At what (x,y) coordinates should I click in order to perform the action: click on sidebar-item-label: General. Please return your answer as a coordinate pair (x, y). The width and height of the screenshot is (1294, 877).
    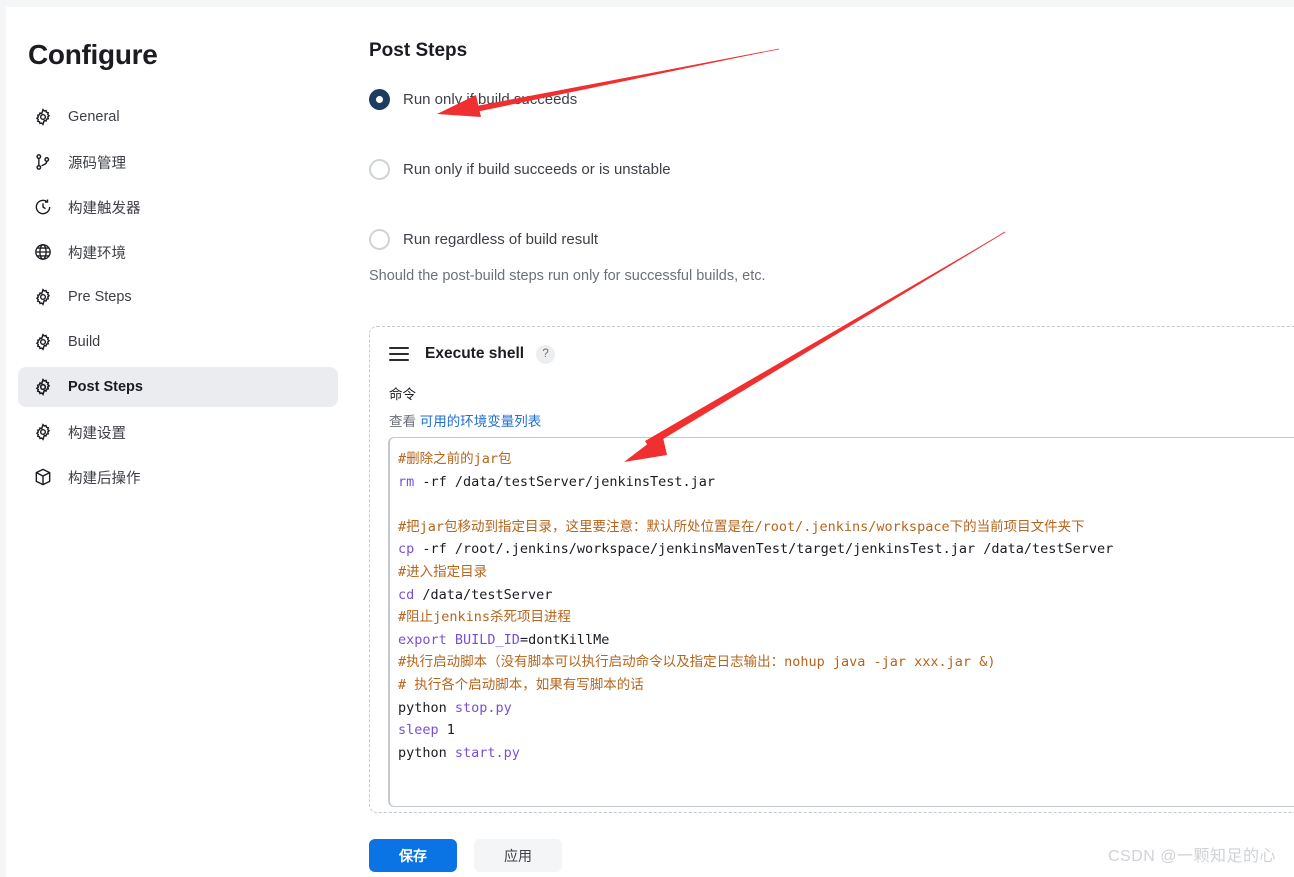
    Looking at the image, I should click on (94, 117).